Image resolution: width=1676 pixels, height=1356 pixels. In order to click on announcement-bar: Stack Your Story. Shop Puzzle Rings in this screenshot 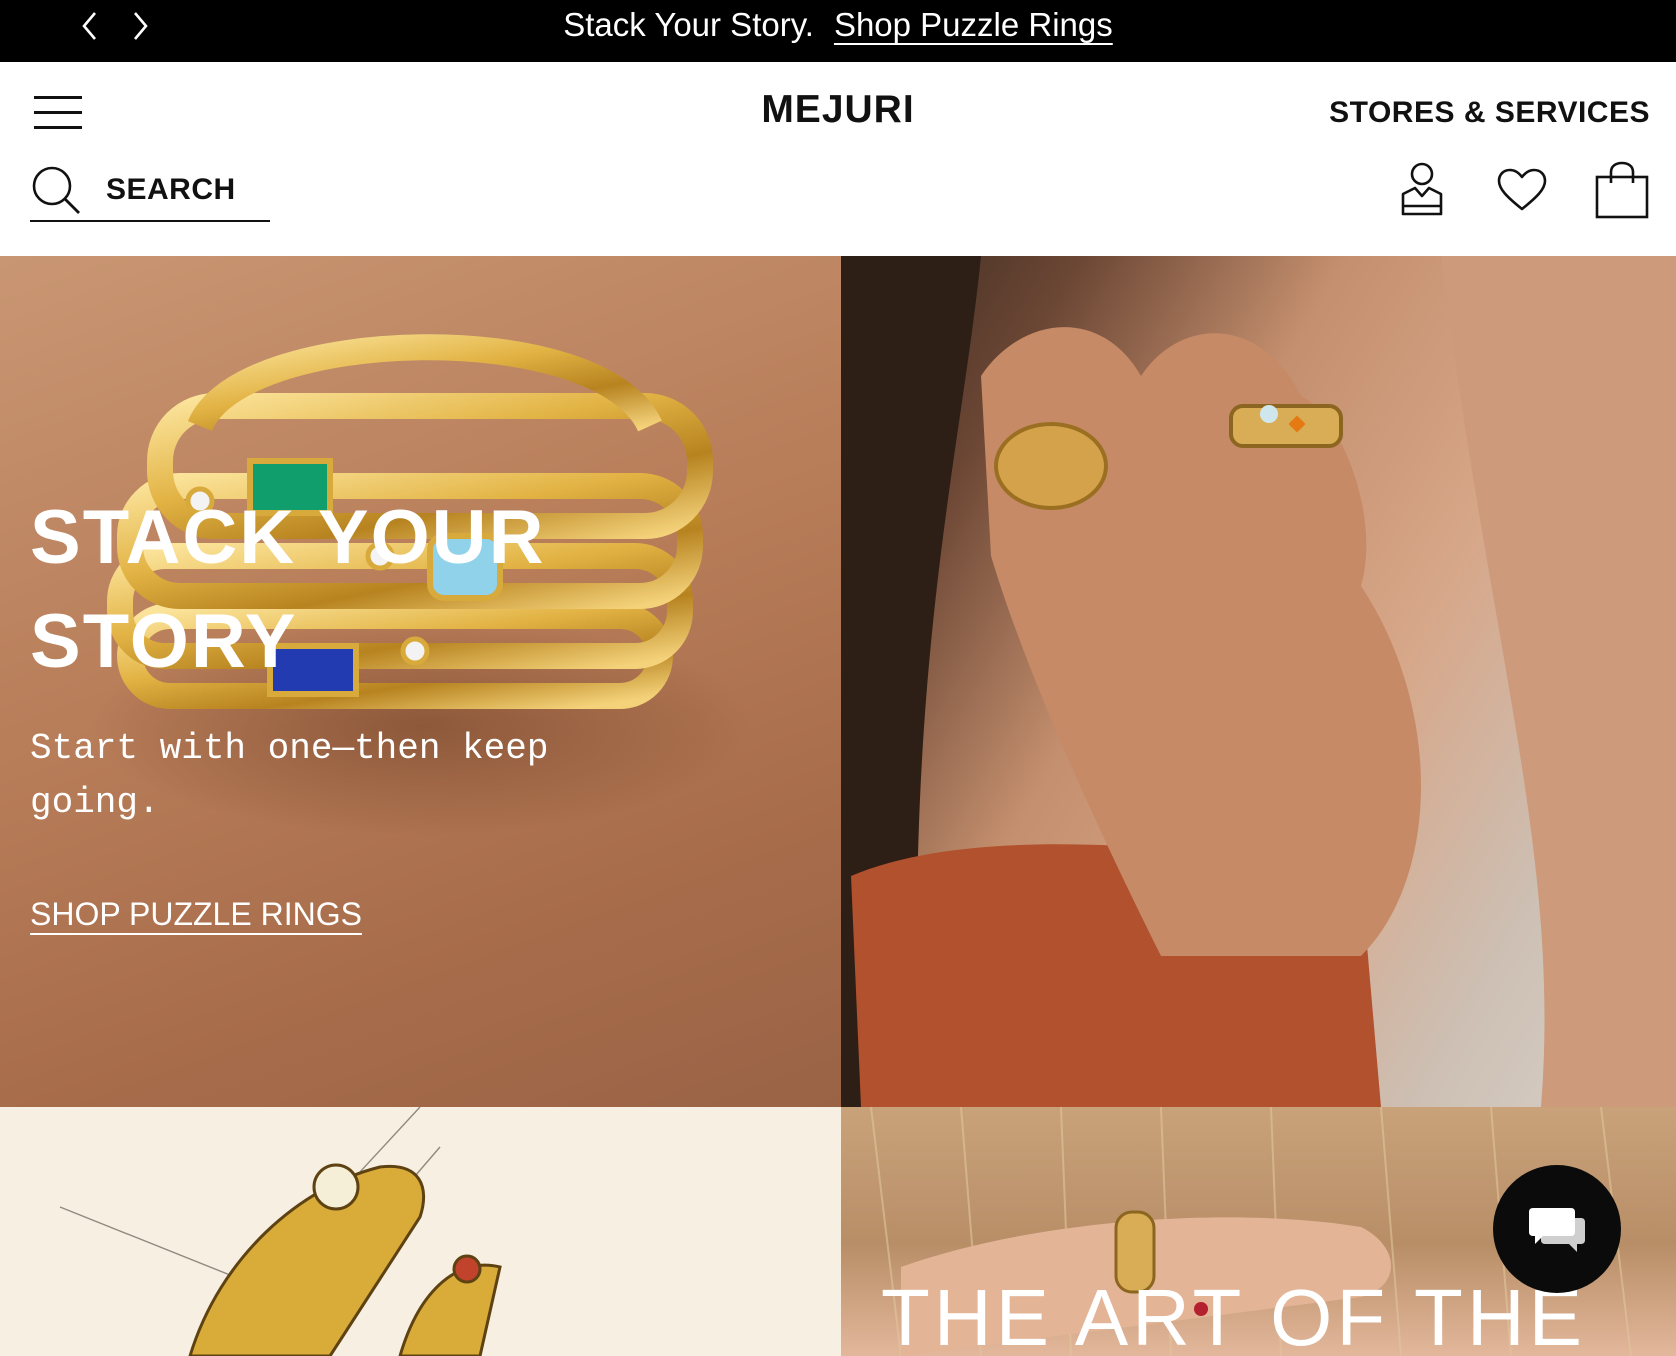, I will do `click(838, 31)`.